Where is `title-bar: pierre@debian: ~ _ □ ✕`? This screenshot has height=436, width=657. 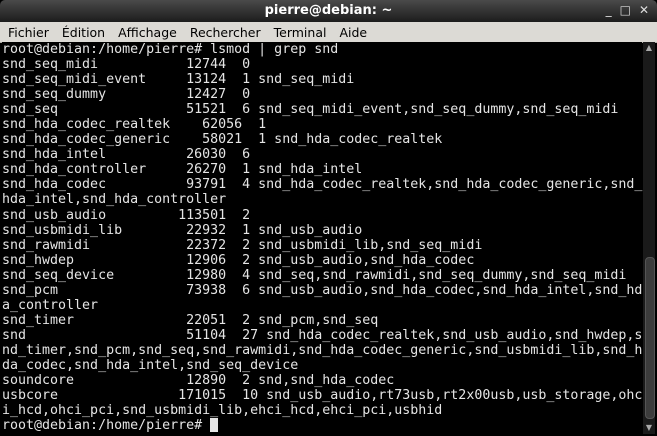 title-bar: pierre@debian: ~ _ □ ✕ is located at coordinates (328, 11).